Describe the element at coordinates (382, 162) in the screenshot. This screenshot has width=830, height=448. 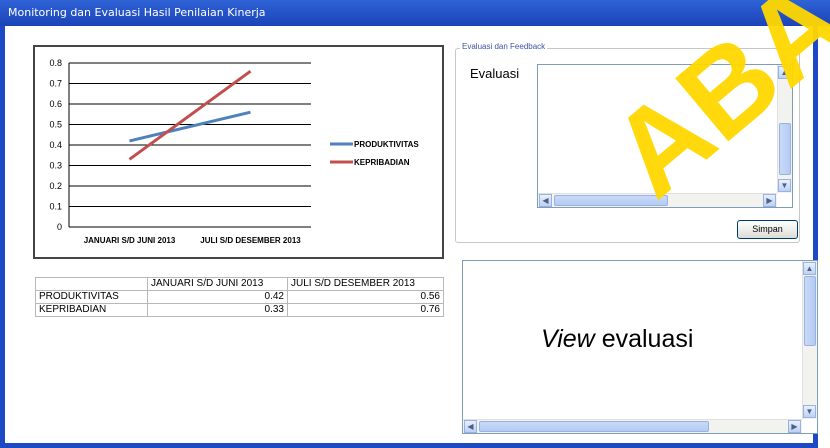
I see `legend-label: KEPRIBADIAN` at that location.